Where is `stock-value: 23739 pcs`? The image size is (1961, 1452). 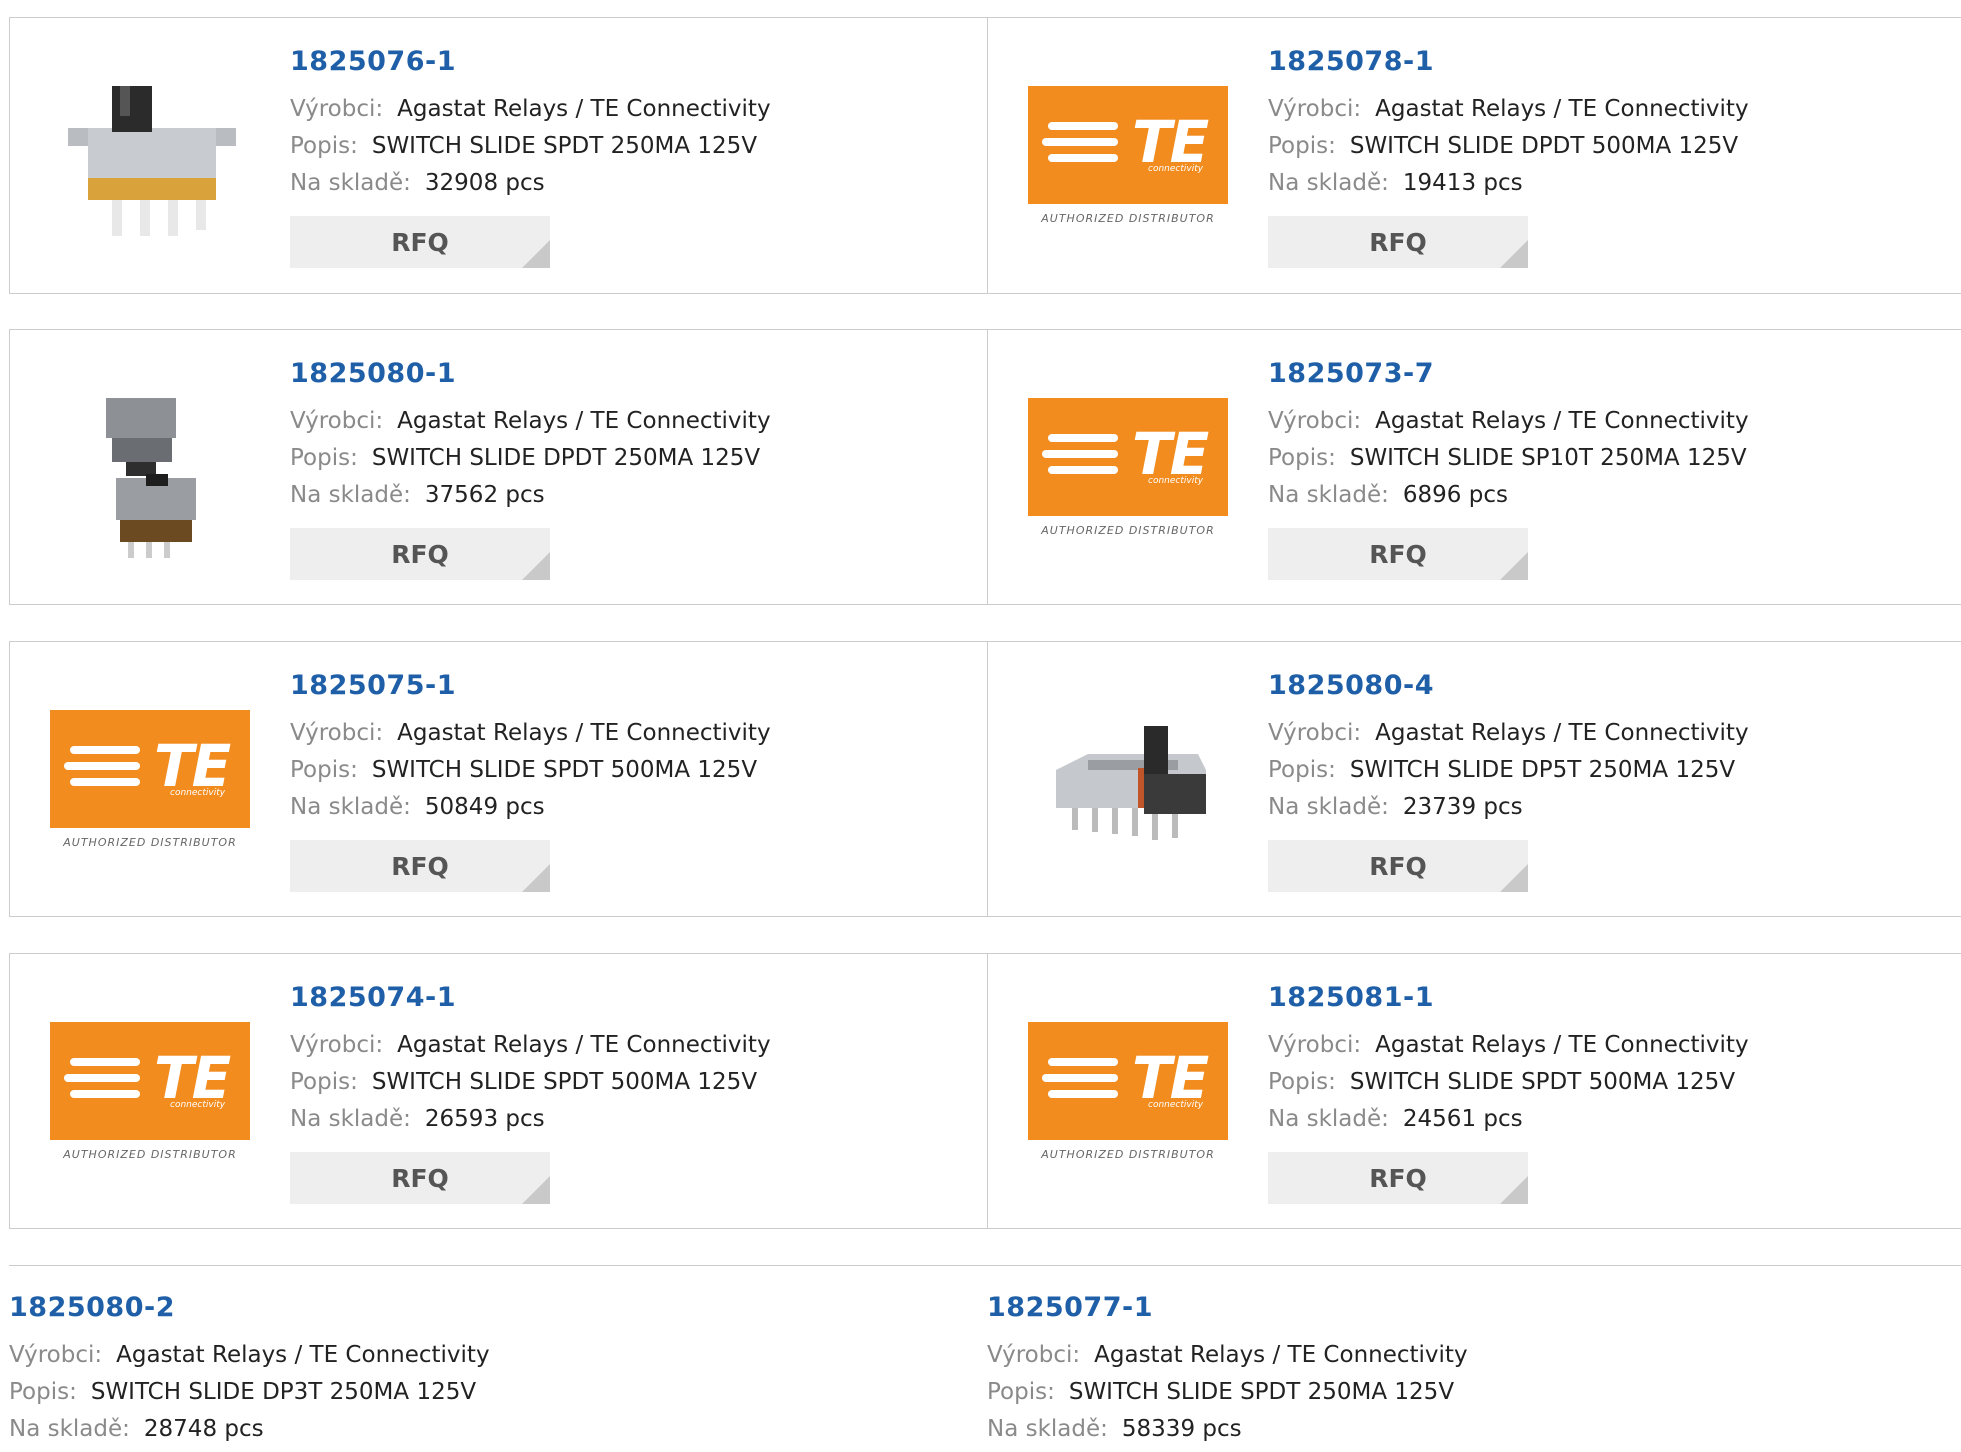 stock-value: 23739 pcs is located at coordinates (1462, 807).